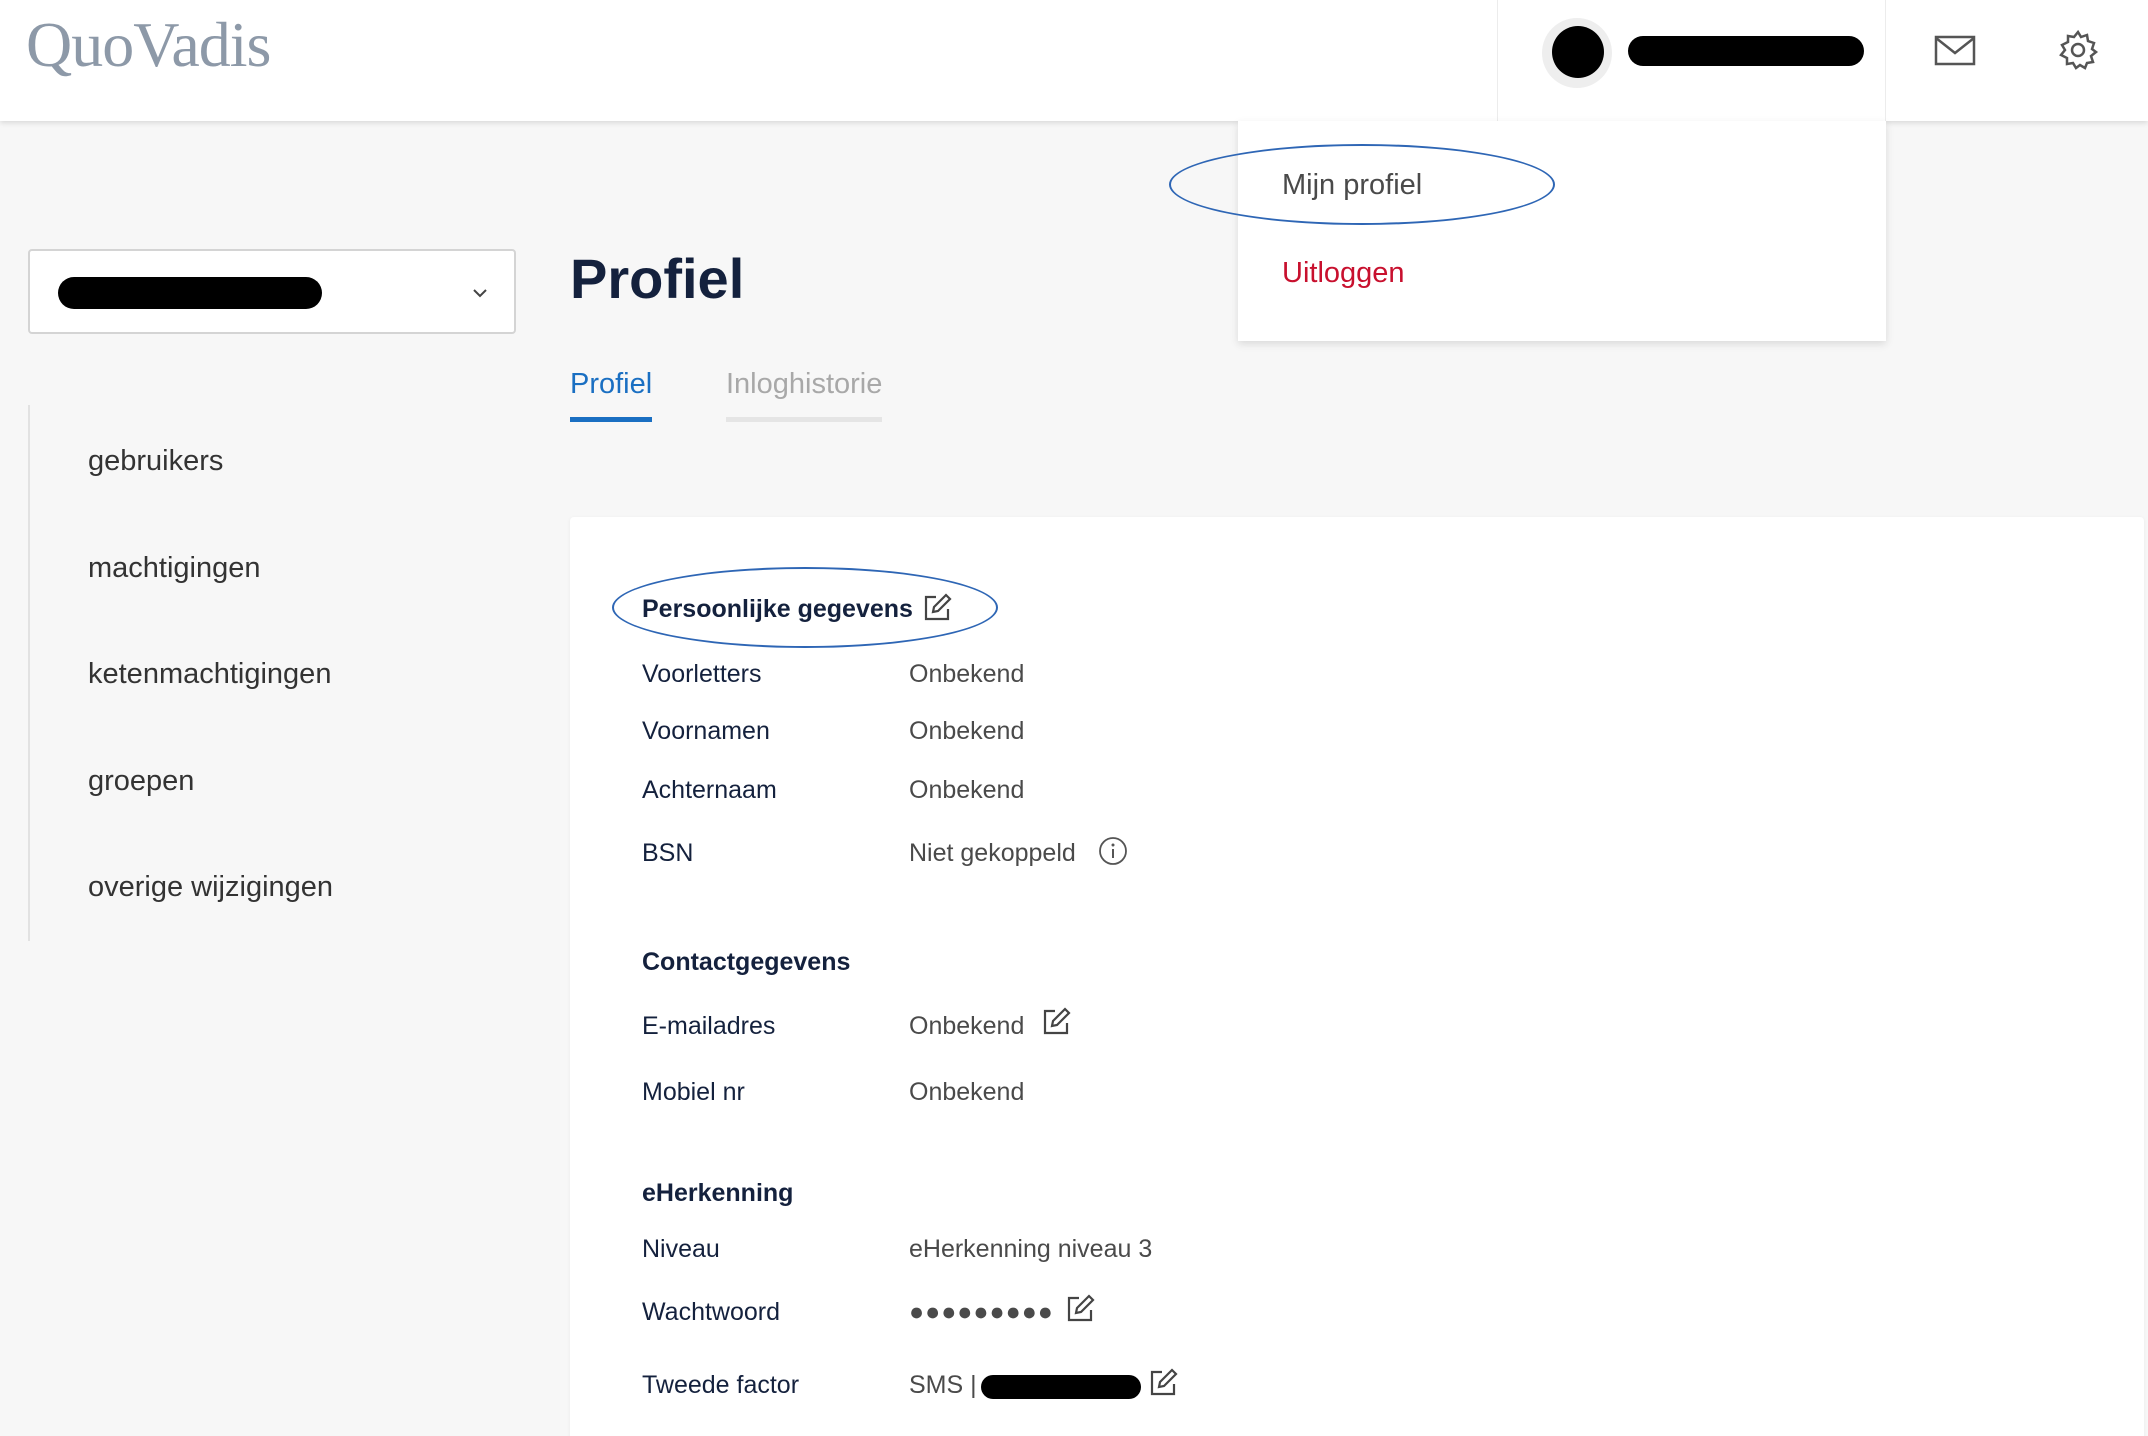 The width and height of the screenshot is (2148, 1436). What do you see at coordinates (668, 853) in the screenshot?
I see `label-bsn: BSN` at bounding box center [668, 853].